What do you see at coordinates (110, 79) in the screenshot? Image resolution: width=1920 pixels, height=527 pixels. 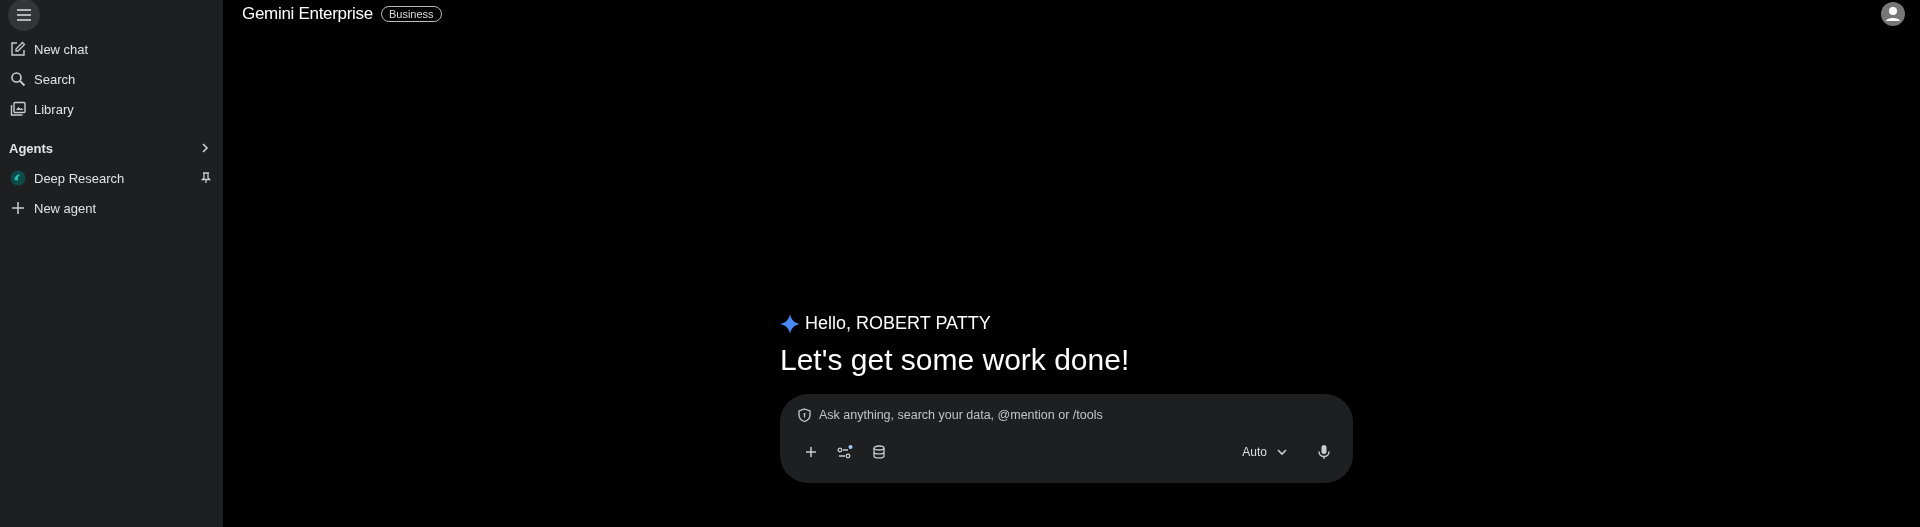 I see `sidebar-item: Search` at bounding box center [110, 79].